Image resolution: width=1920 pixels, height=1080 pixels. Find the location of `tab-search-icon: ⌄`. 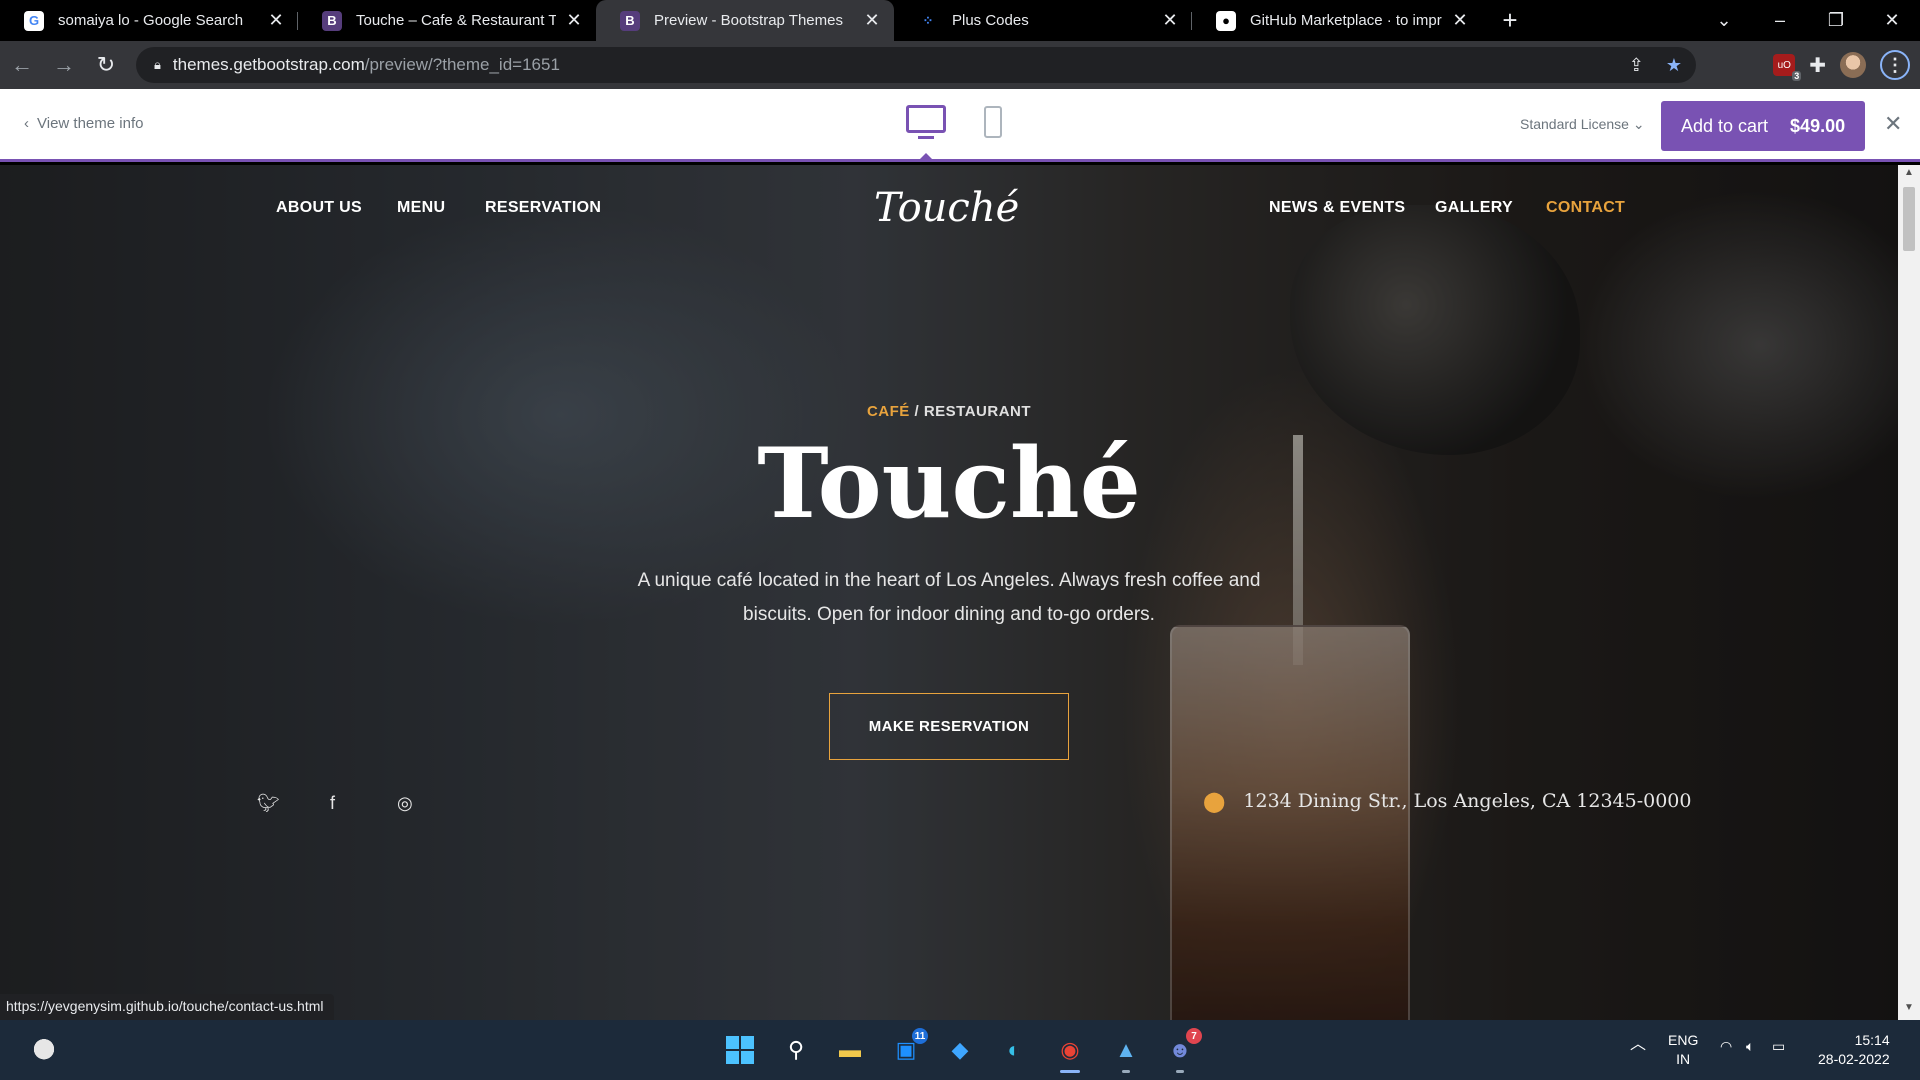

tab-search-icon: ⌄ is located at coordinates (1724, 20).